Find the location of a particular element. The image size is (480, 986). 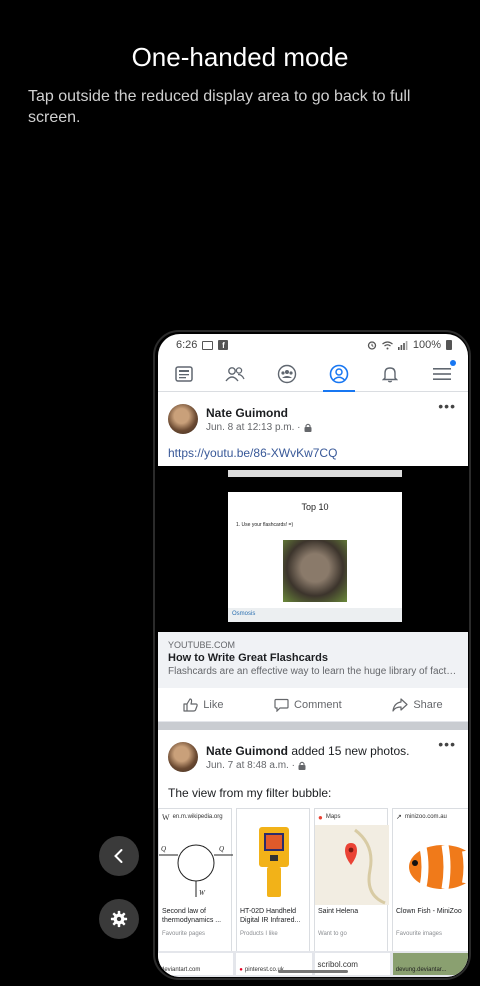

tab-notifications is located at coordinates (390, 374).